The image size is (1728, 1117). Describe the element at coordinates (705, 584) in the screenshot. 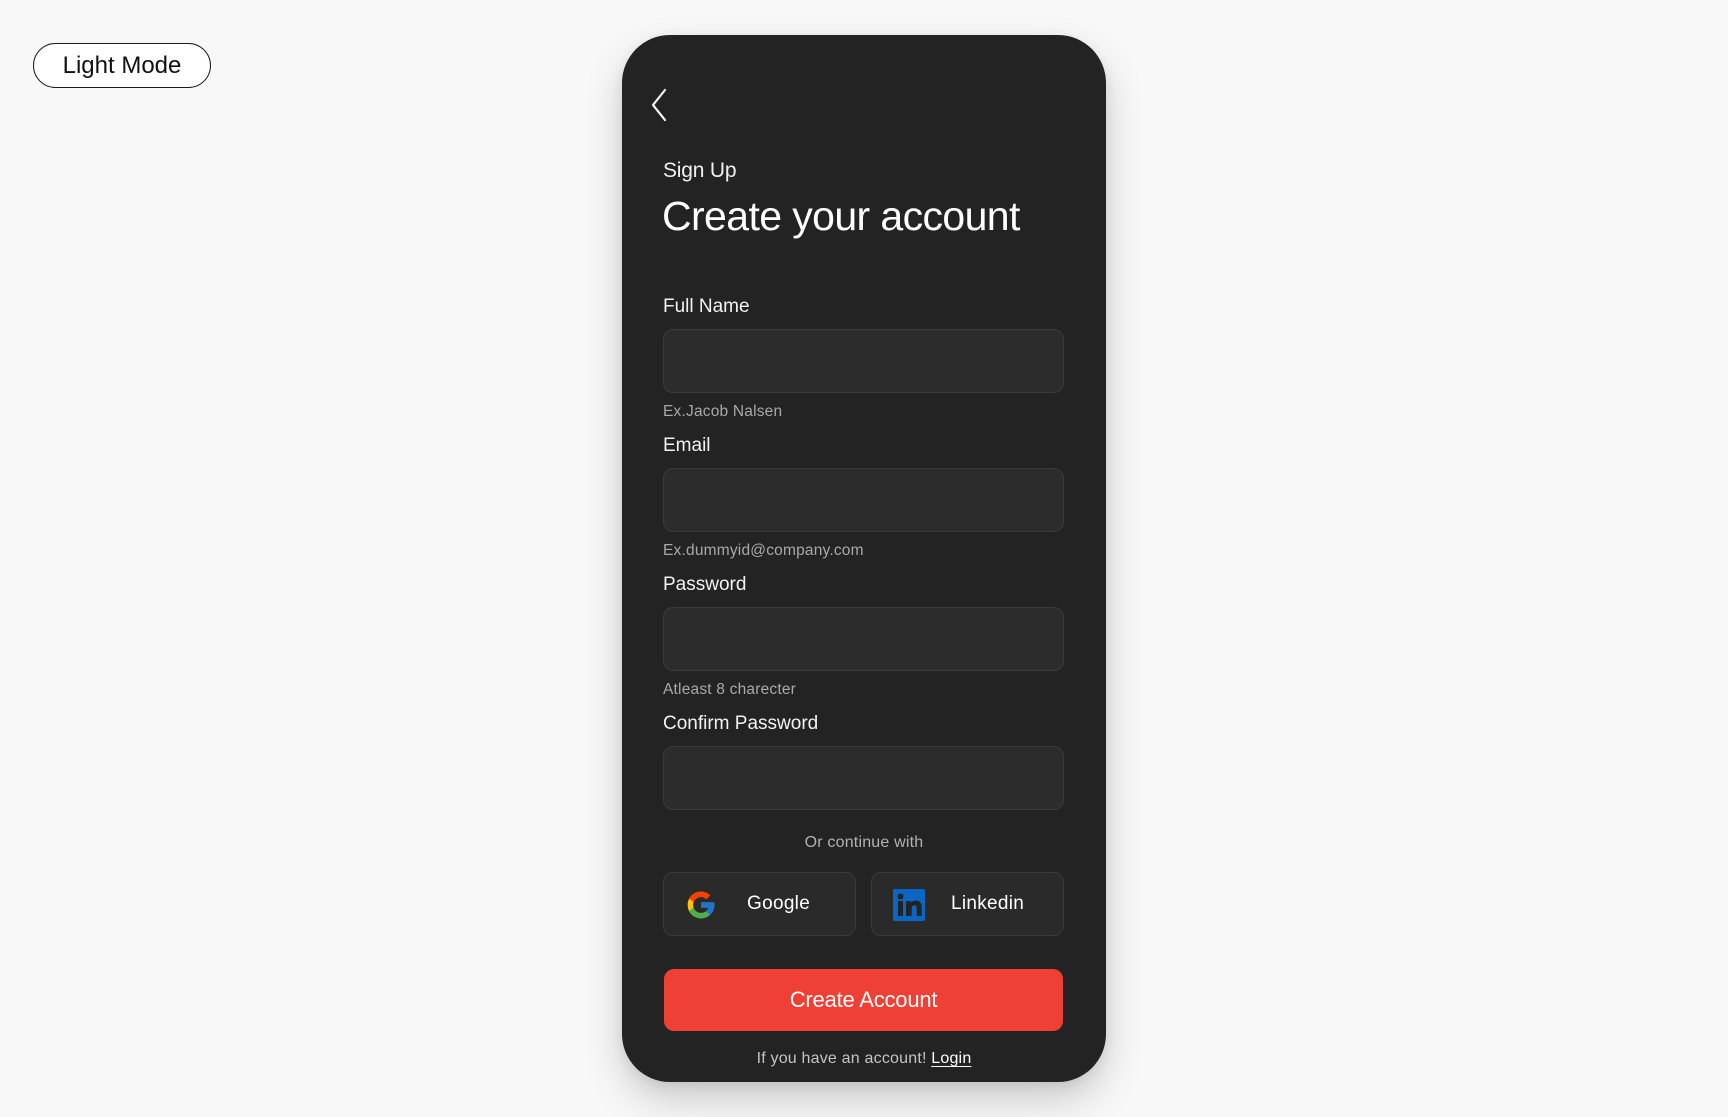

I see `password-label: Password` at that location.